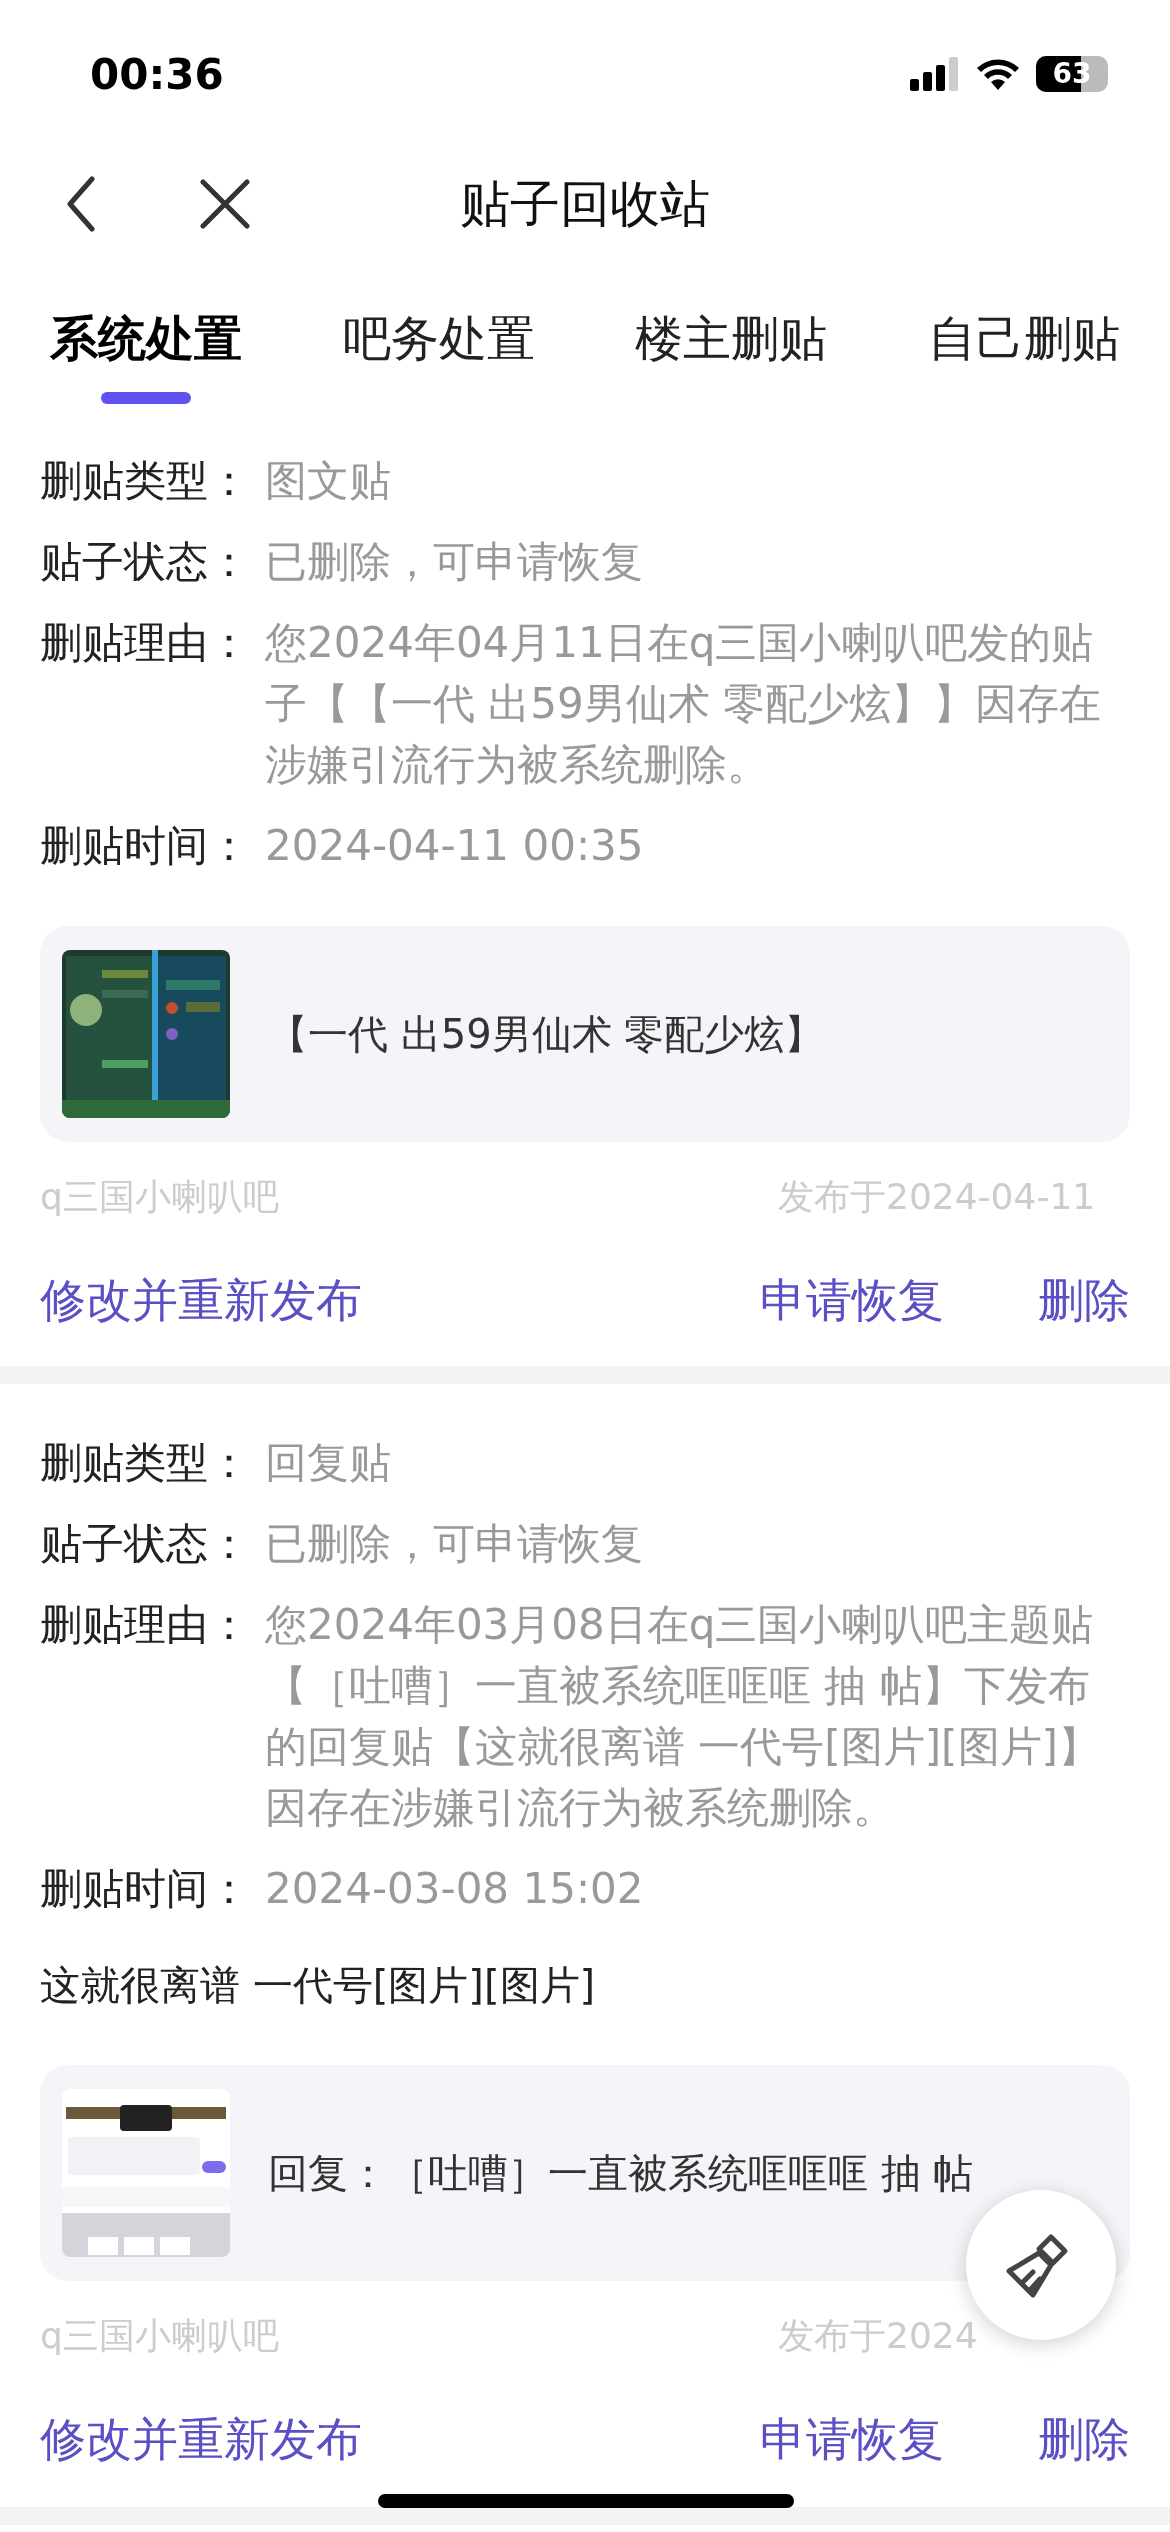  Describe the element at coordinates (318, 1985) in the screenshot. I see `post-content: 这就很离谱 一代号[图片][图片]` at that location.